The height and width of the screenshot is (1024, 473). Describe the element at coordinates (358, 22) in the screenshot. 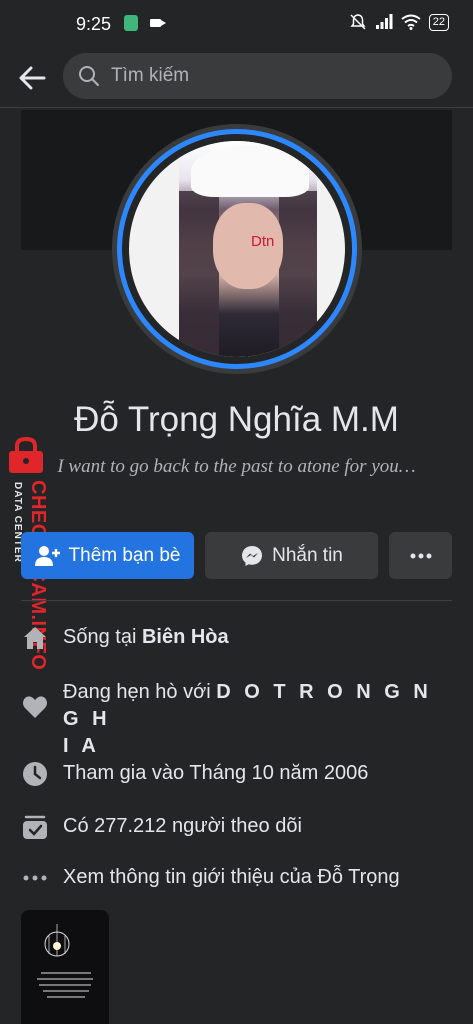

I see `bell-muted-icon` at that location.